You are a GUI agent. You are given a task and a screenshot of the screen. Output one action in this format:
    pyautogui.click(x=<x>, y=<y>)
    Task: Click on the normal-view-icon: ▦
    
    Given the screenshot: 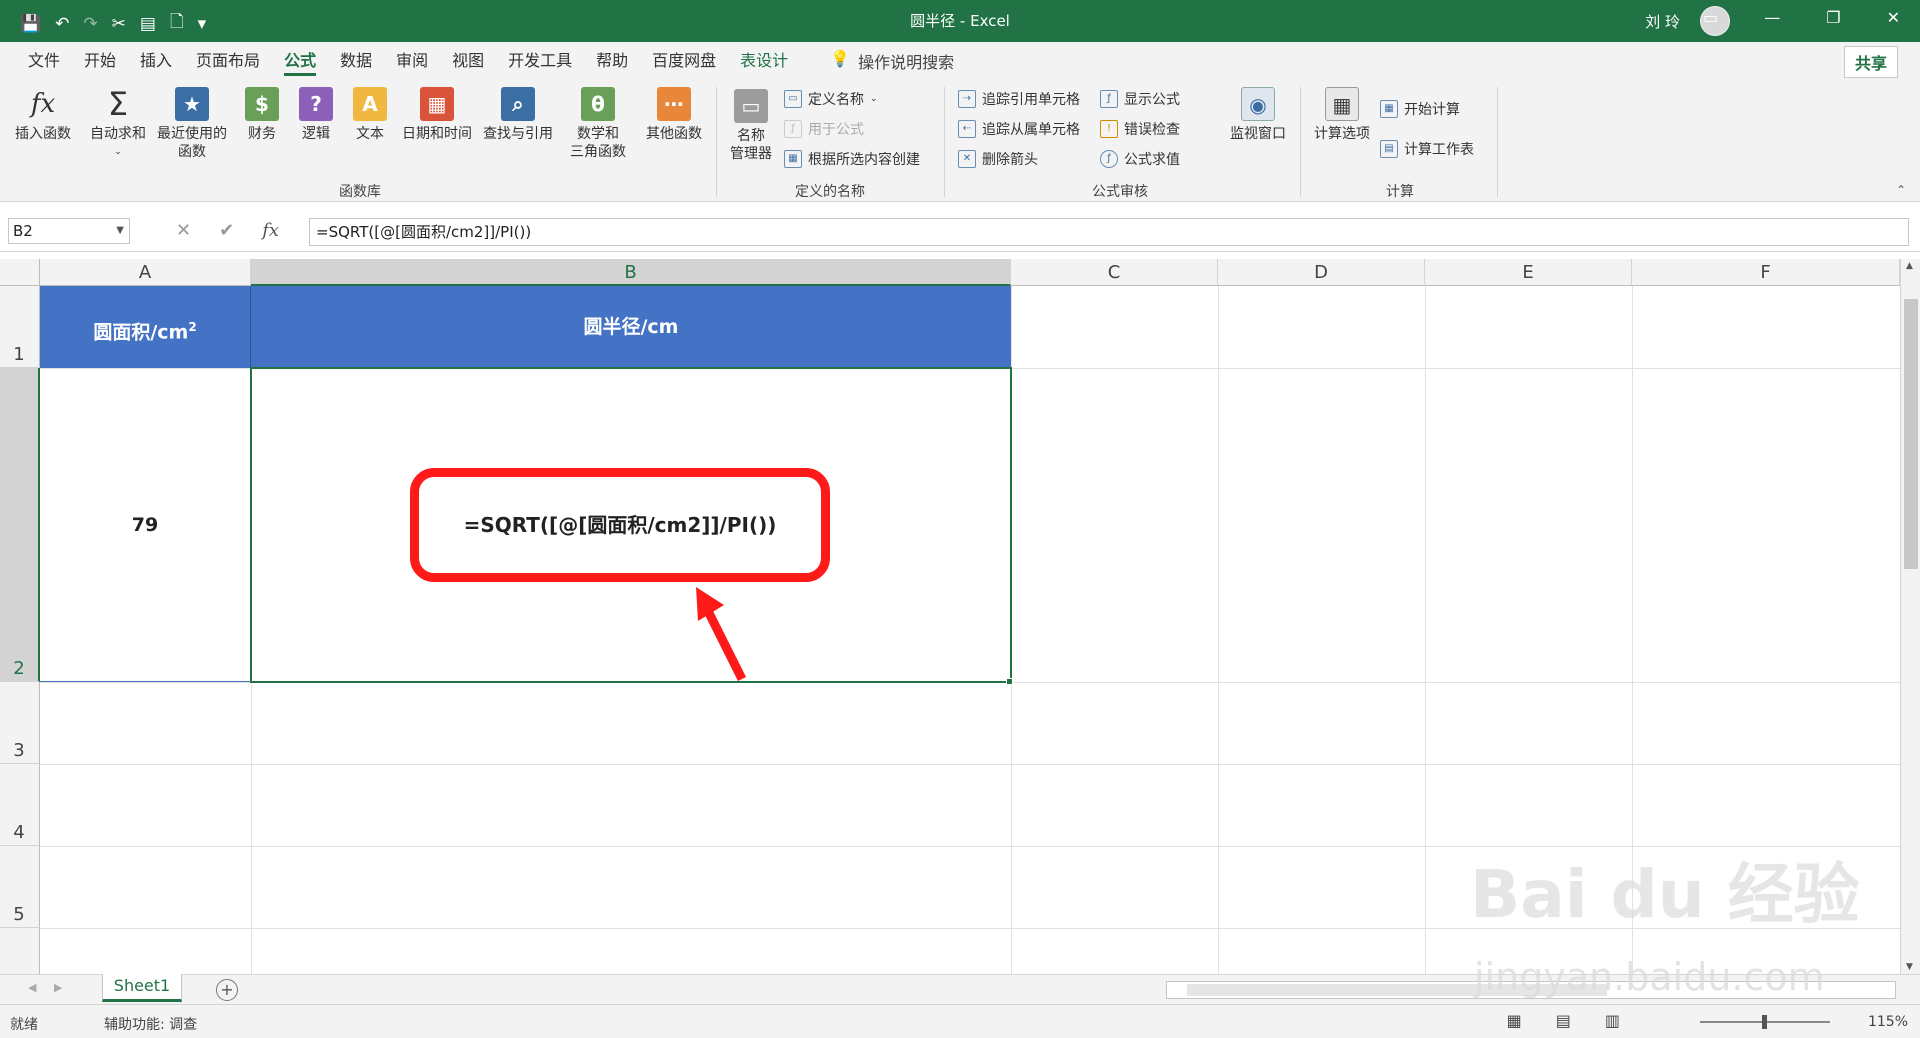 What is the action you would take?
    pyautogui.click(x=1514, y=1020)
    